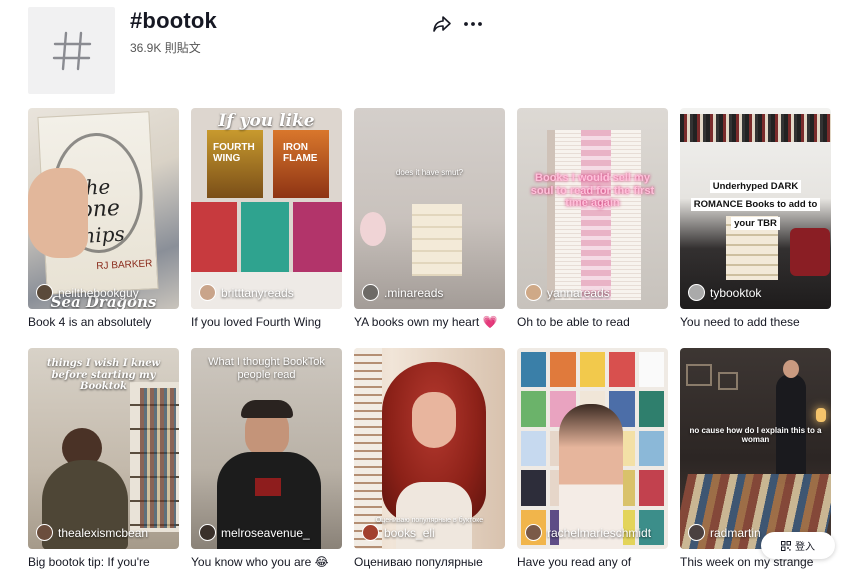 The width and height of the screenshot is (866, 575). I want to click on video-caption: Have you read any of, so click(592, 563).